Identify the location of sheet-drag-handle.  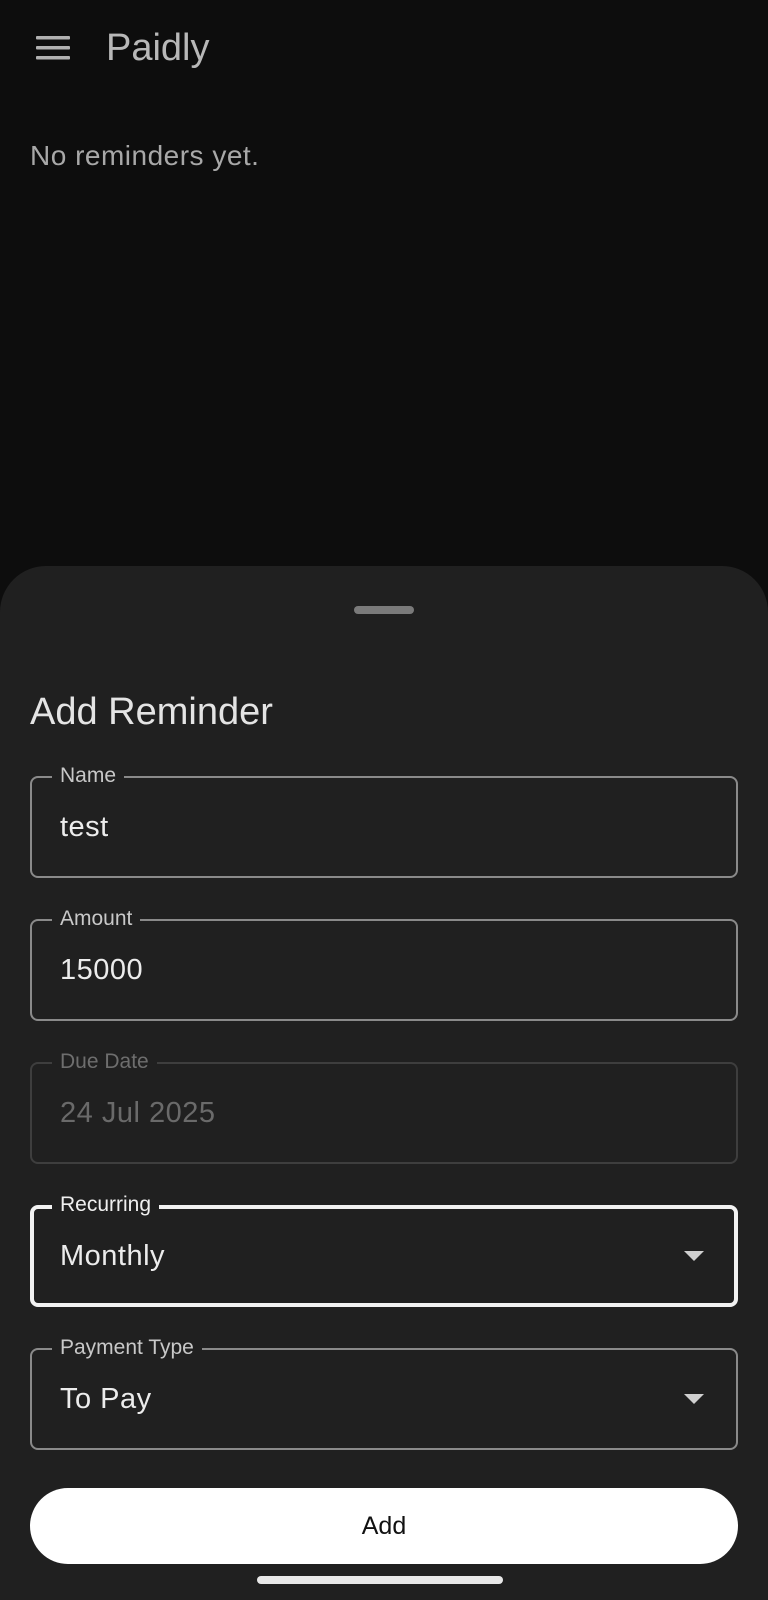
(384, 610).